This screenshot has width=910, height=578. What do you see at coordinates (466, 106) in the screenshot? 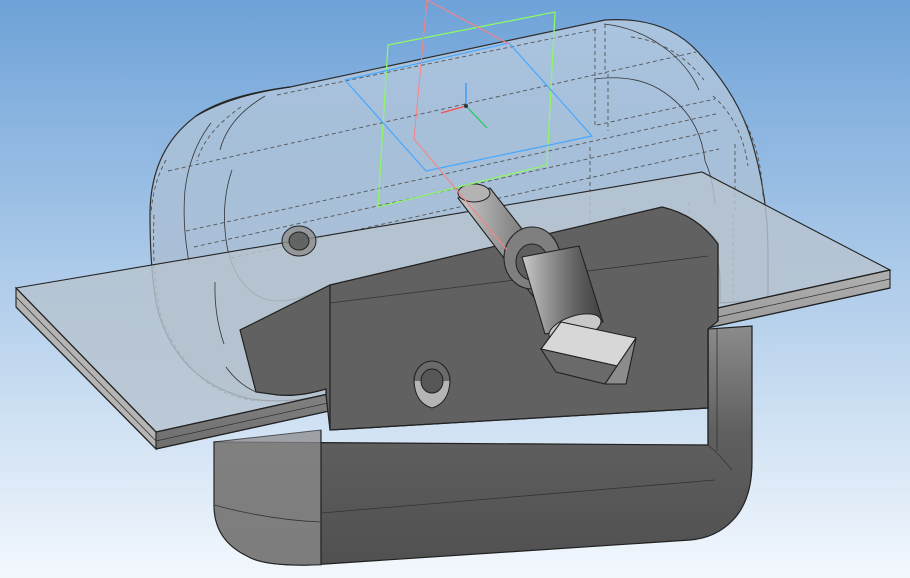
I see `triad-origin` at bounding box center [466, 106].